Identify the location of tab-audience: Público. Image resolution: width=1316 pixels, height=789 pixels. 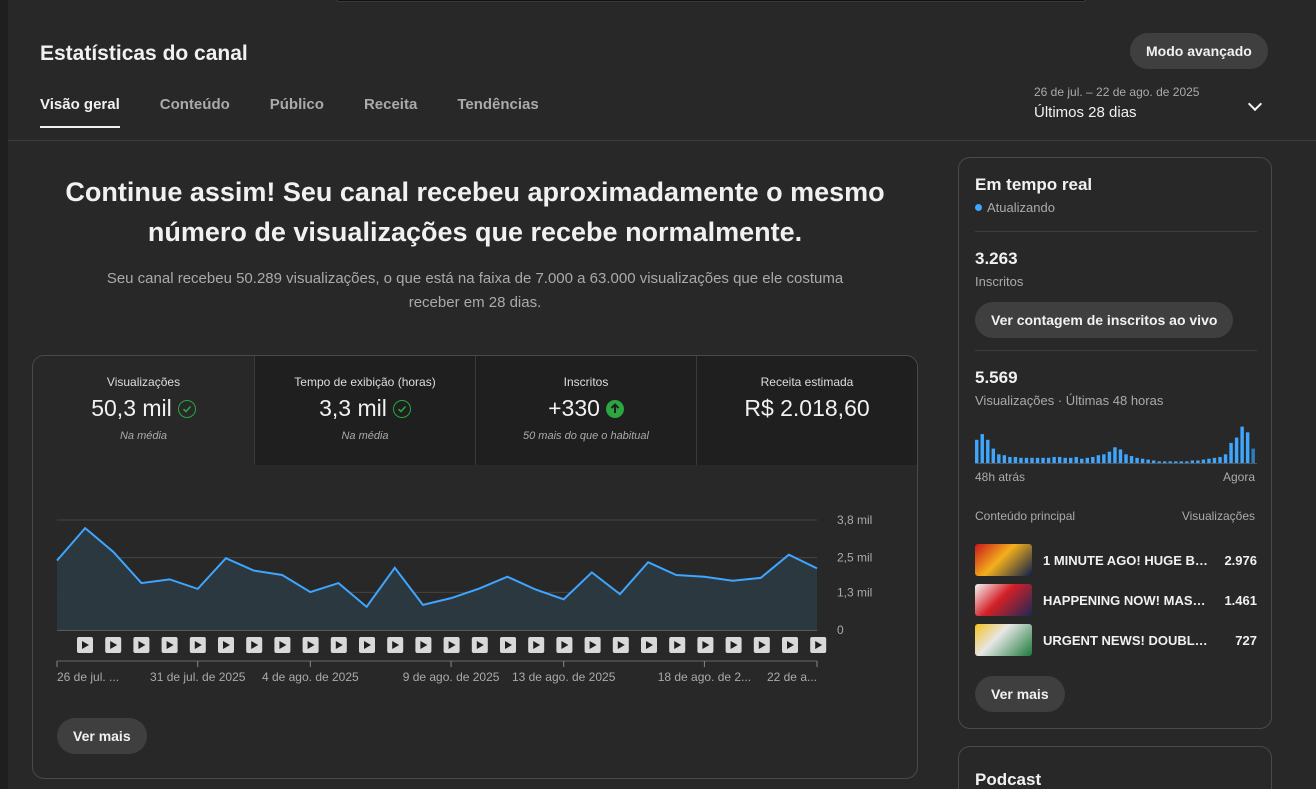
(297, 111).